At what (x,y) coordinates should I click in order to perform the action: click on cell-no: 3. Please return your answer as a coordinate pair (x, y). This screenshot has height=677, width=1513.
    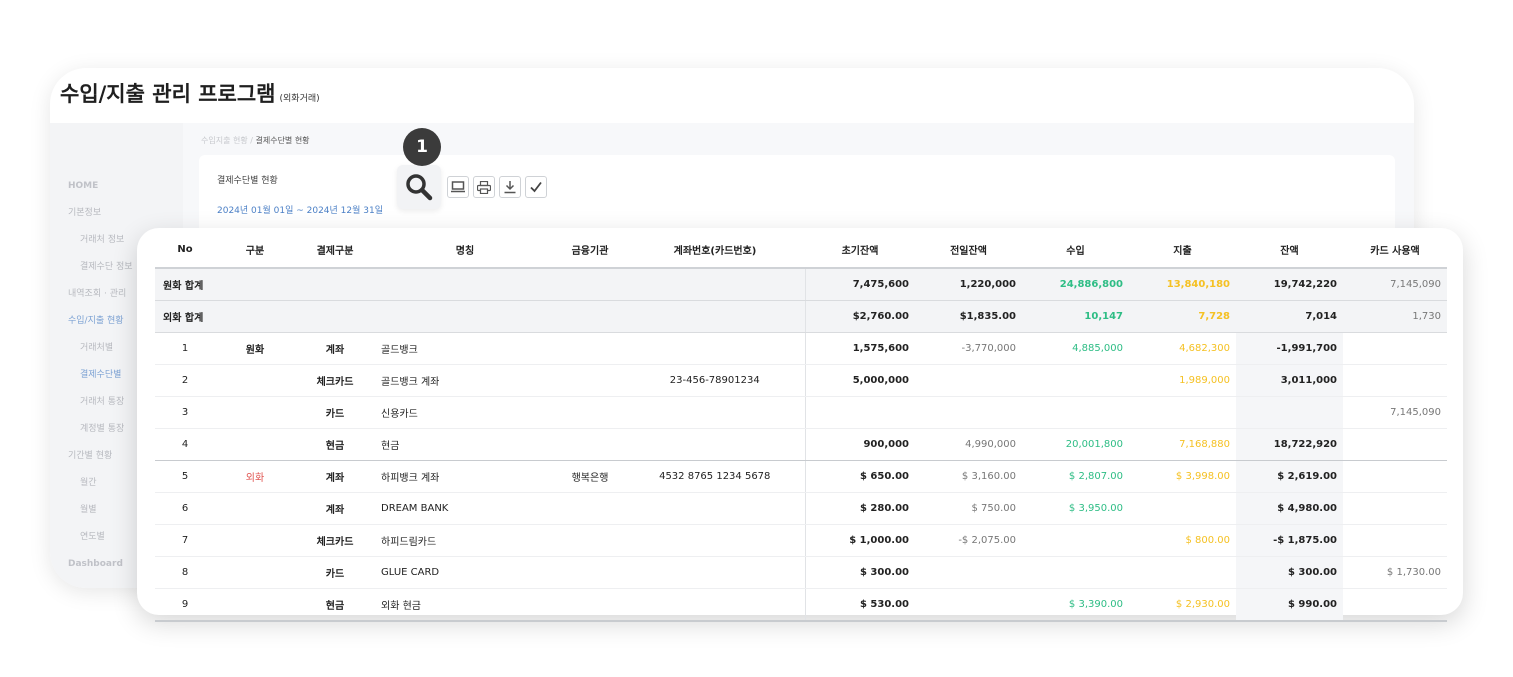
    Looking at the image, I should click on (185, 412).